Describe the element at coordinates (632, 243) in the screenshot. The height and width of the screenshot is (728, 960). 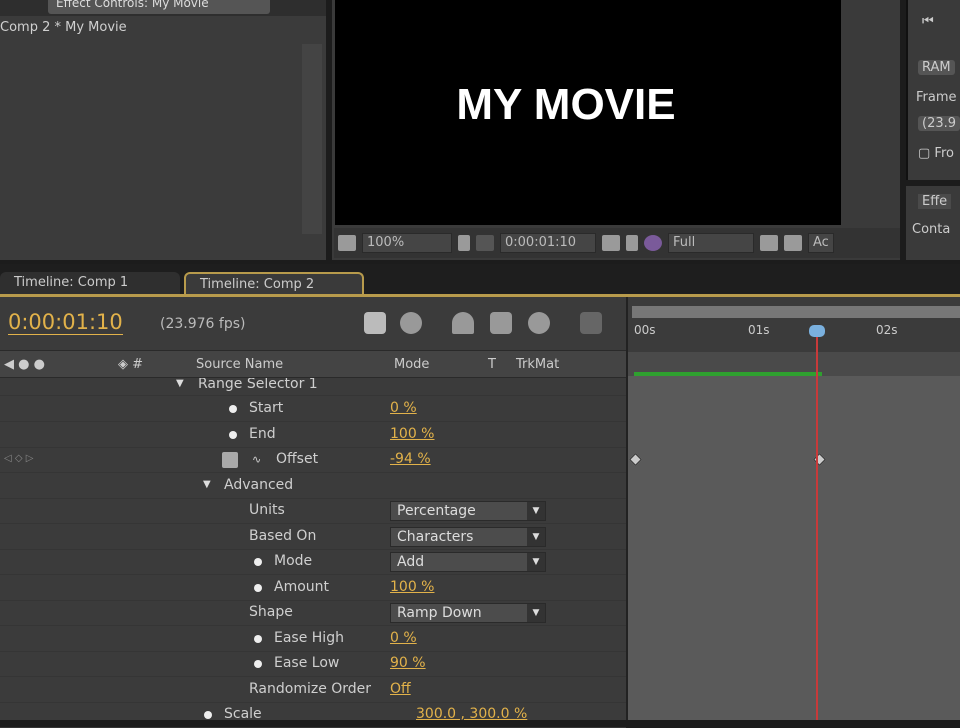
I see `show-snapshot-icon` at that location.